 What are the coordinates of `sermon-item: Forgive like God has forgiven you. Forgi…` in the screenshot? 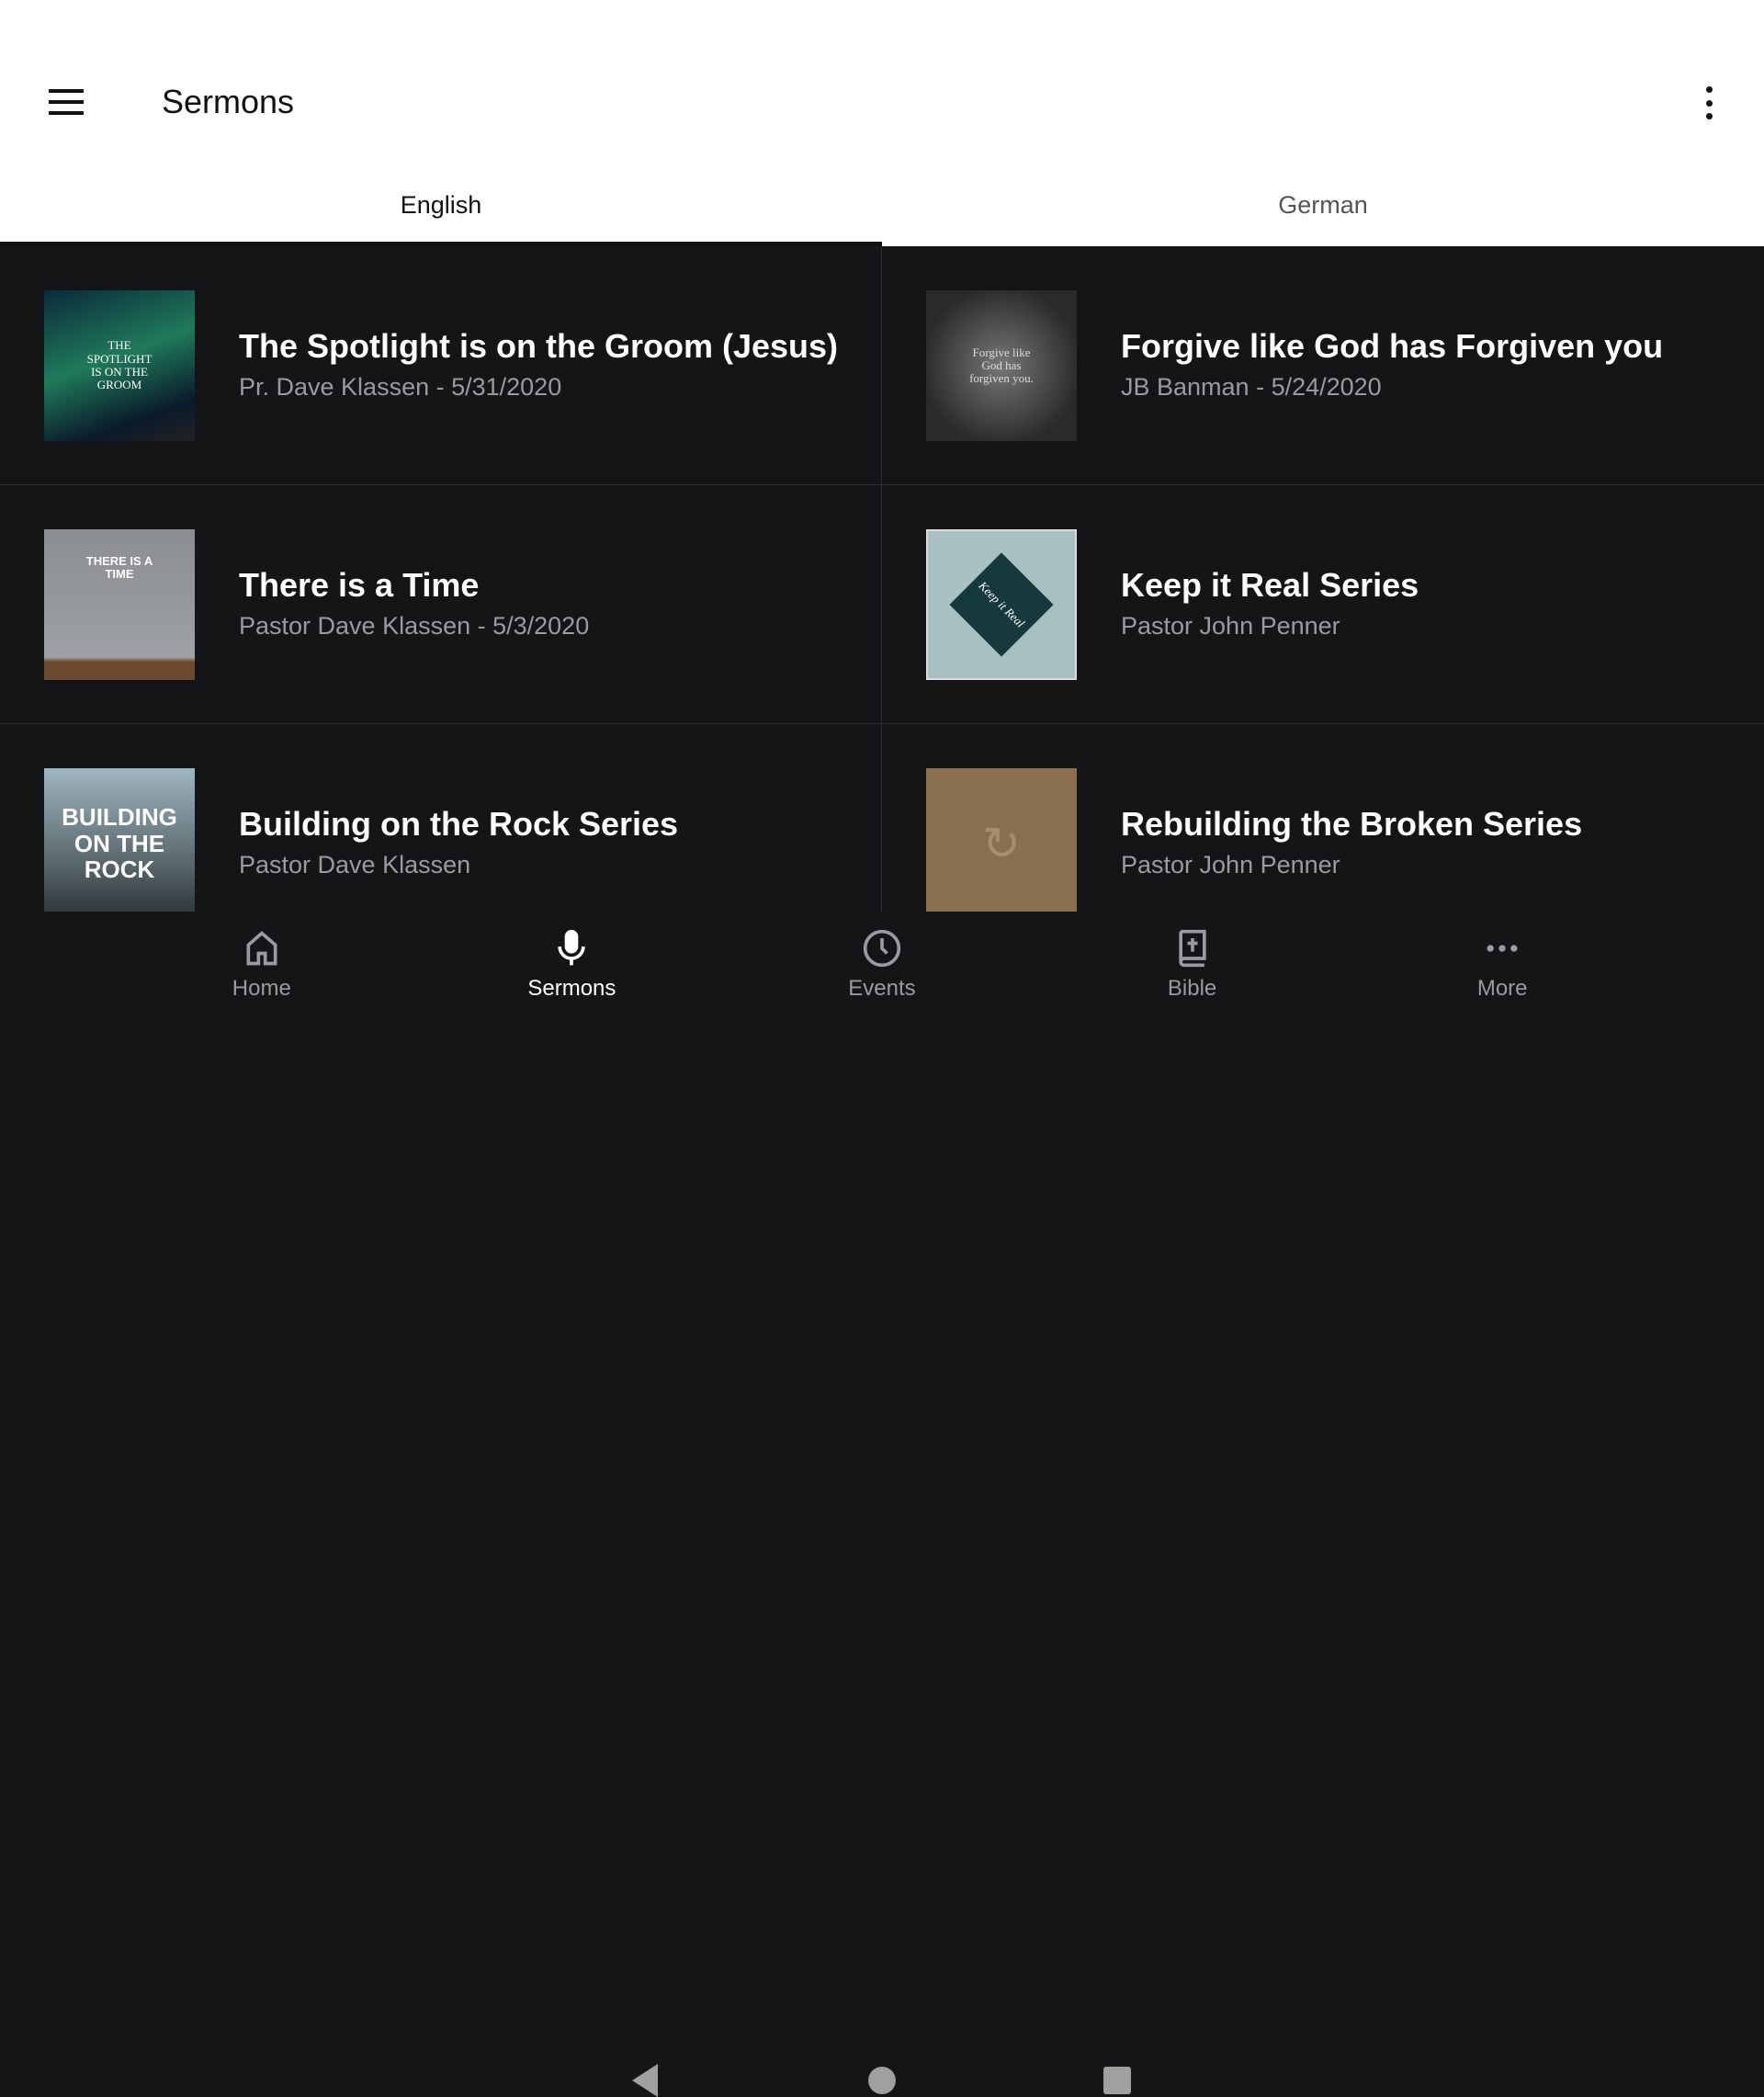 It's located at (1323, 366).